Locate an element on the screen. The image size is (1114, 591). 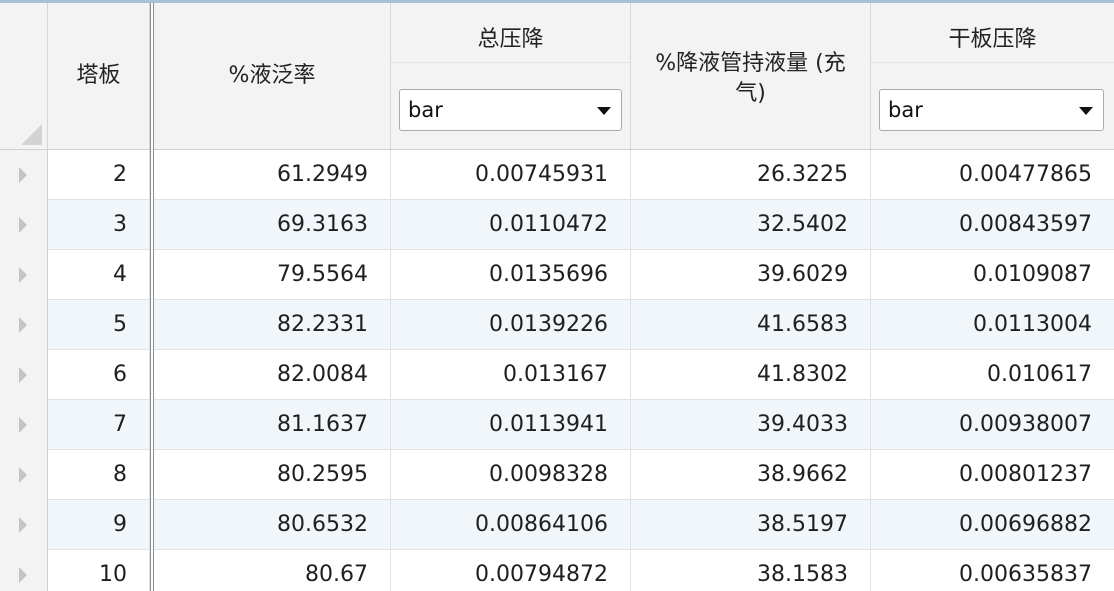
cell-total-dp: 0.0110472 is located at coordinates (511, 225).